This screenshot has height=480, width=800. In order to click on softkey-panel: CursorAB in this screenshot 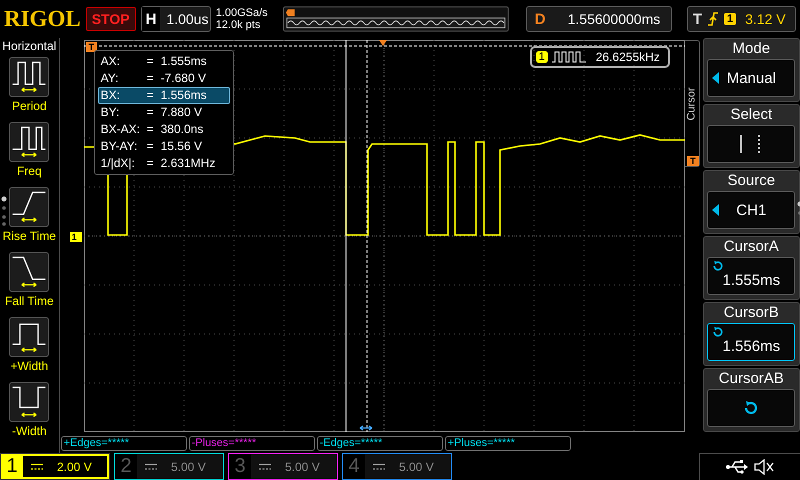, I will do `click(751, 400)`.